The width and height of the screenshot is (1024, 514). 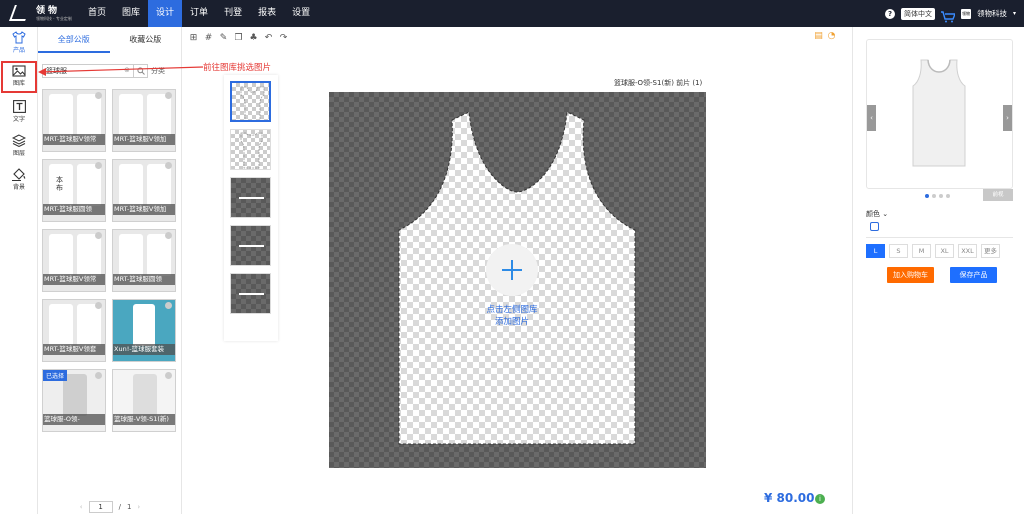 I want to click on copy-icon: ❐, so click(x=238, y=38).